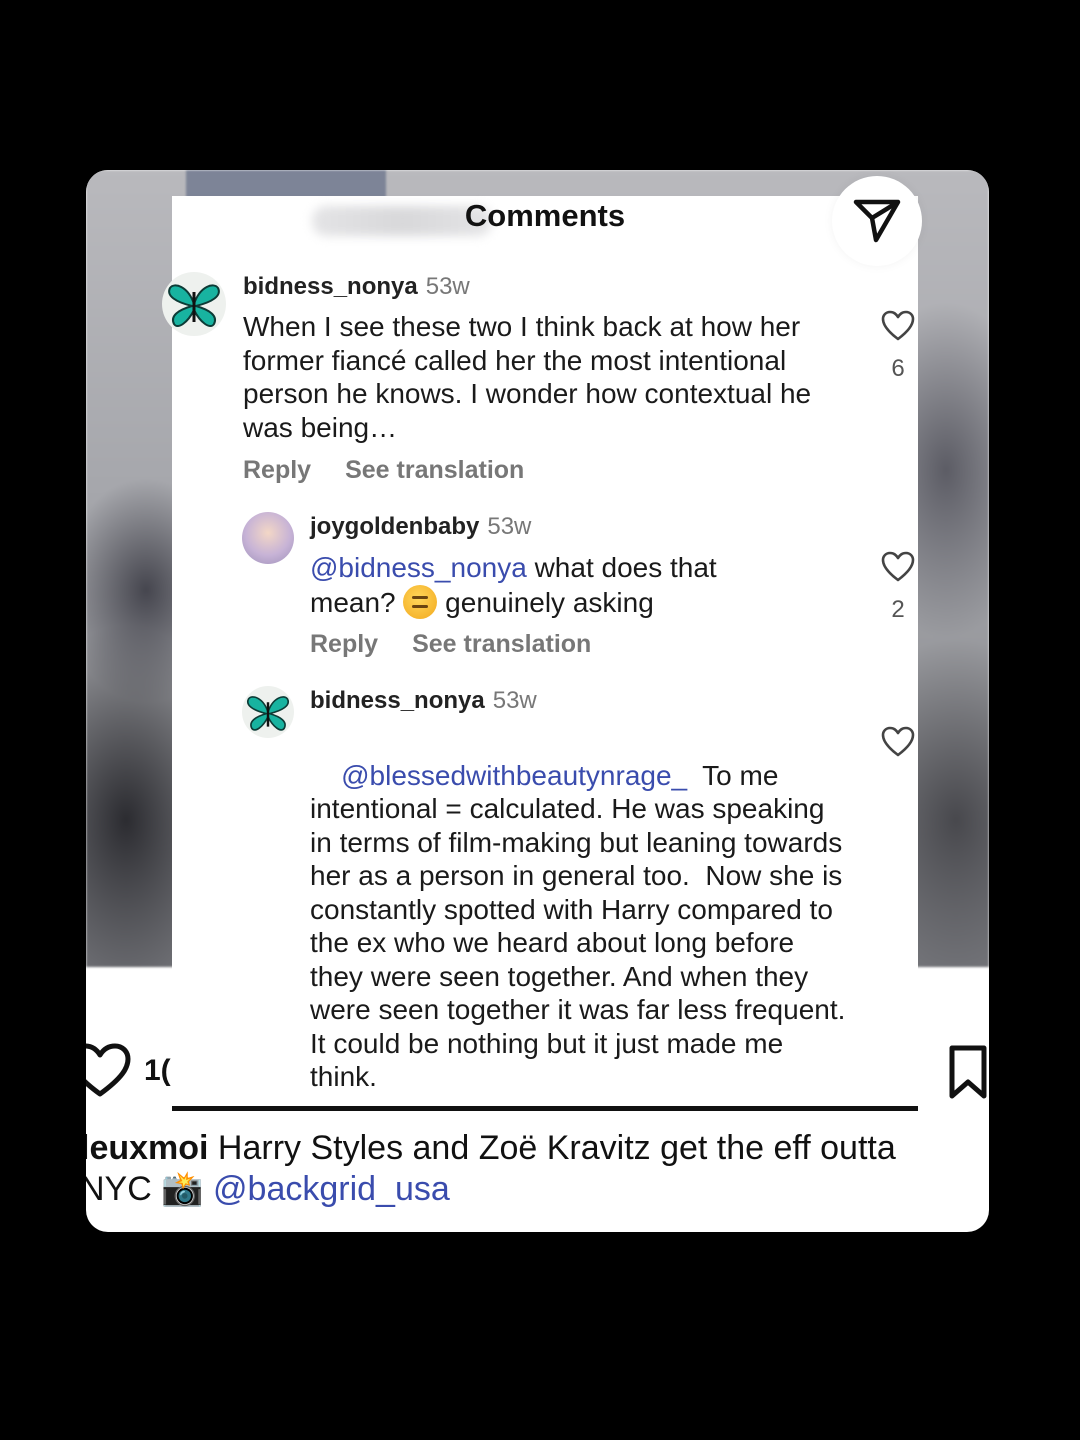 The image size is (1080, 1440). What do you see at coordinates (545, 1108) in the screenshot?
I see `sheet-bottom-border` at bounding box center [545, 1108].